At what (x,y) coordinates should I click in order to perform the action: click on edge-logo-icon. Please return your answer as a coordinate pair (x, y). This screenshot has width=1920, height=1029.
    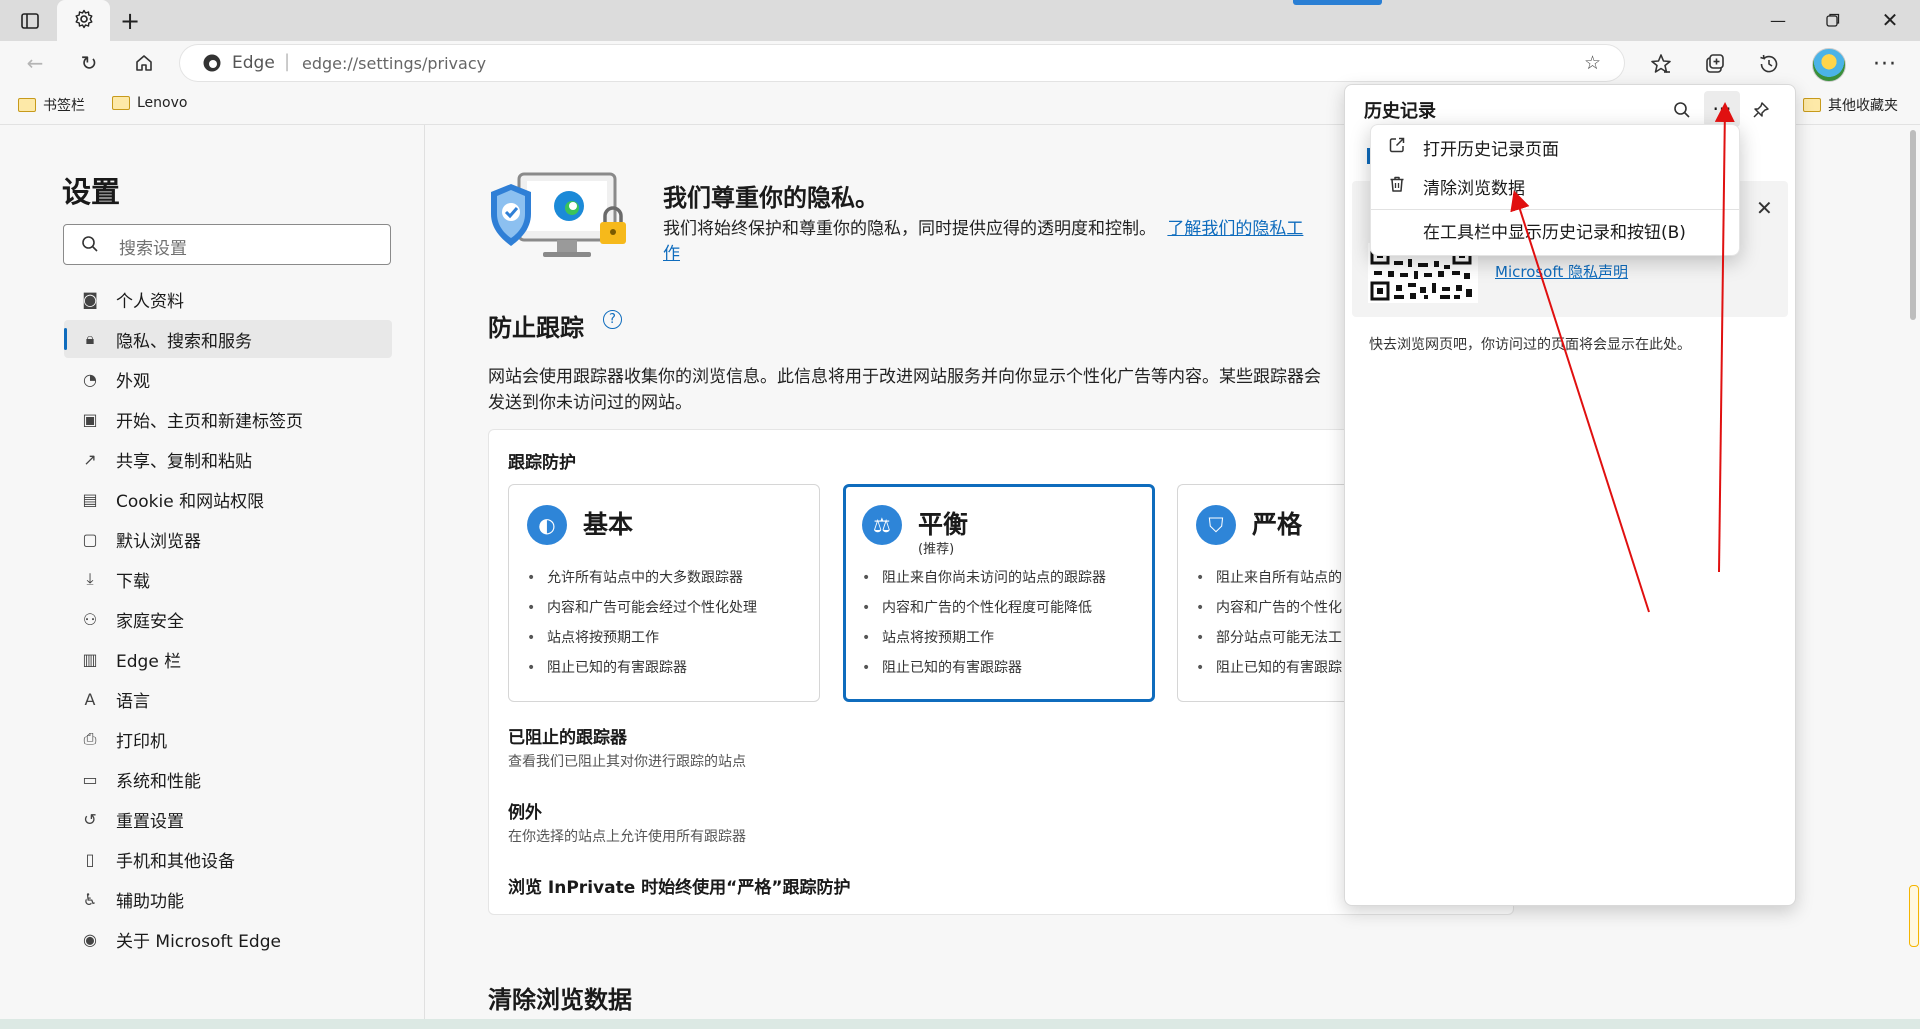
    Looking at the image, I should click on (212, 65).